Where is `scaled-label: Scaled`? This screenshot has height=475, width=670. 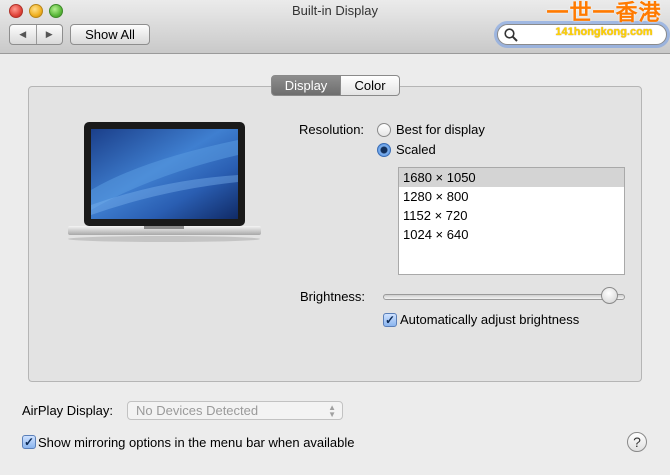 scaled-label: Scaled is located at coordinates (416, 149).